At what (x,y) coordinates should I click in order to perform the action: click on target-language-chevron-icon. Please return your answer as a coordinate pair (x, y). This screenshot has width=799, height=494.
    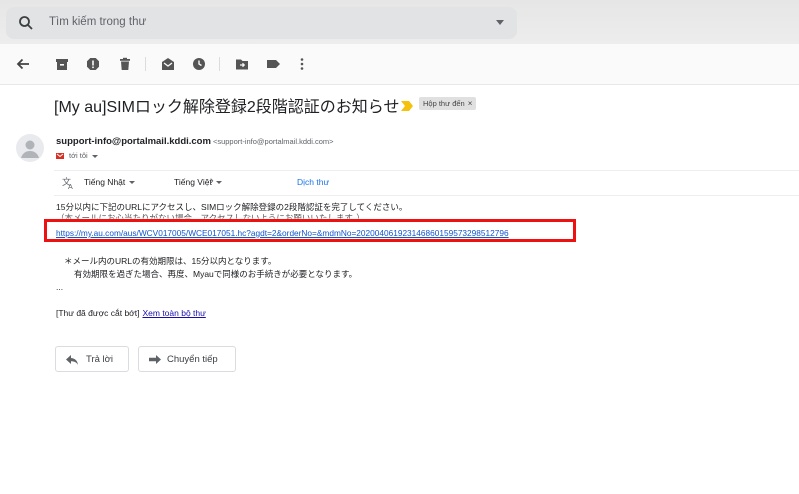
    Looking at the image, I should click on (218, 183).